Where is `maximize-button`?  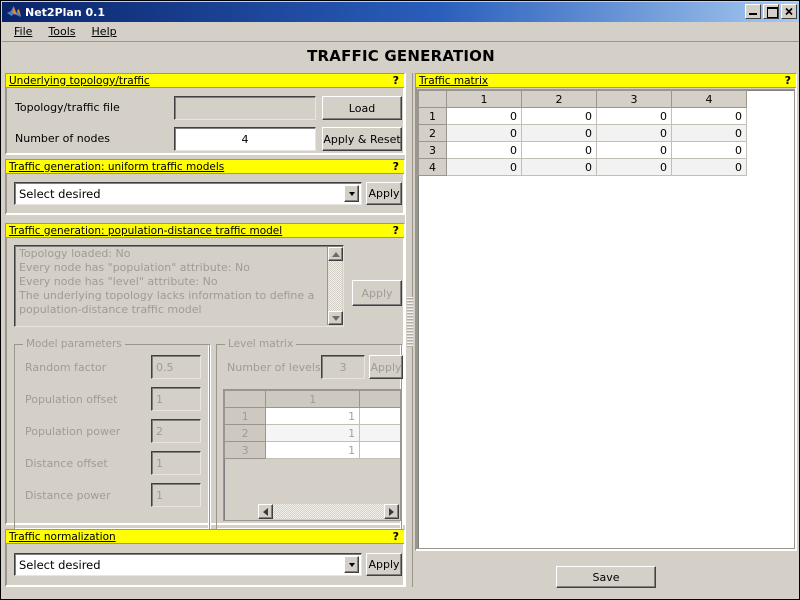
maximize-button is located at coordinates (771, 11).